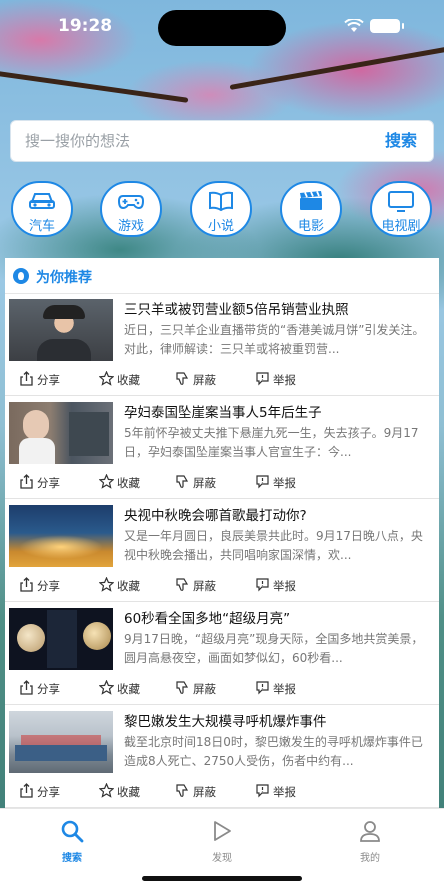 Image resolution: width=444 pixels, height=888 pixels. I want to click on tv-icon, so click(401, 201).